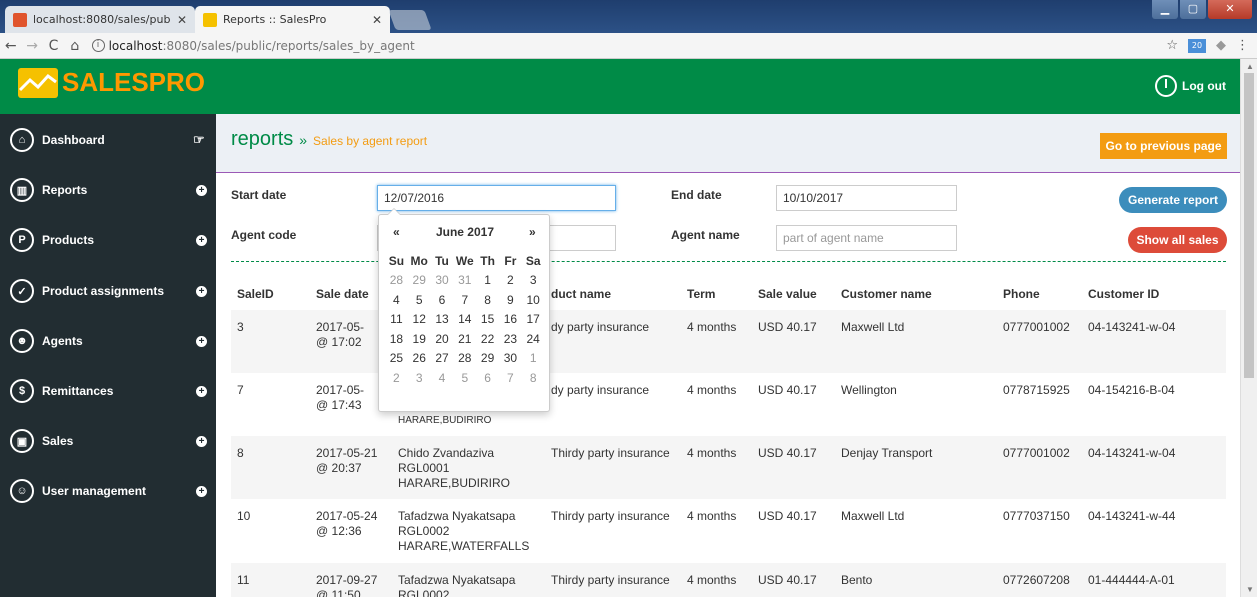  I want to click on datepicker-day: 20, so click(442, 339).